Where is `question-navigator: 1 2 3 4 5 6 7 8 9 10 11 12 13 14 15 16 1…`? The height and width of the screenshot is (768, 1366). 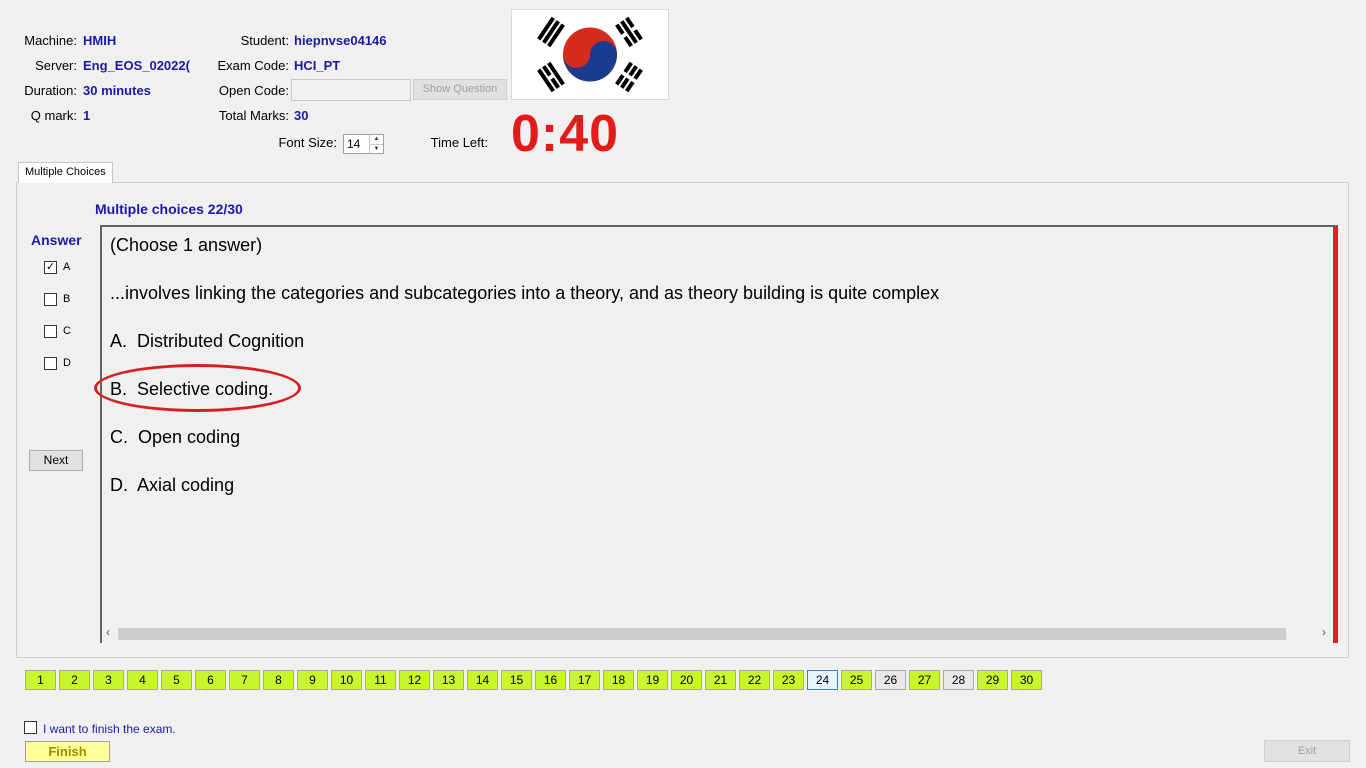
question-navigator: 1 2 3 4 5 6 7 8 9 10 11 12 13 14 15 16 1… is located at coordinates (535, 680).